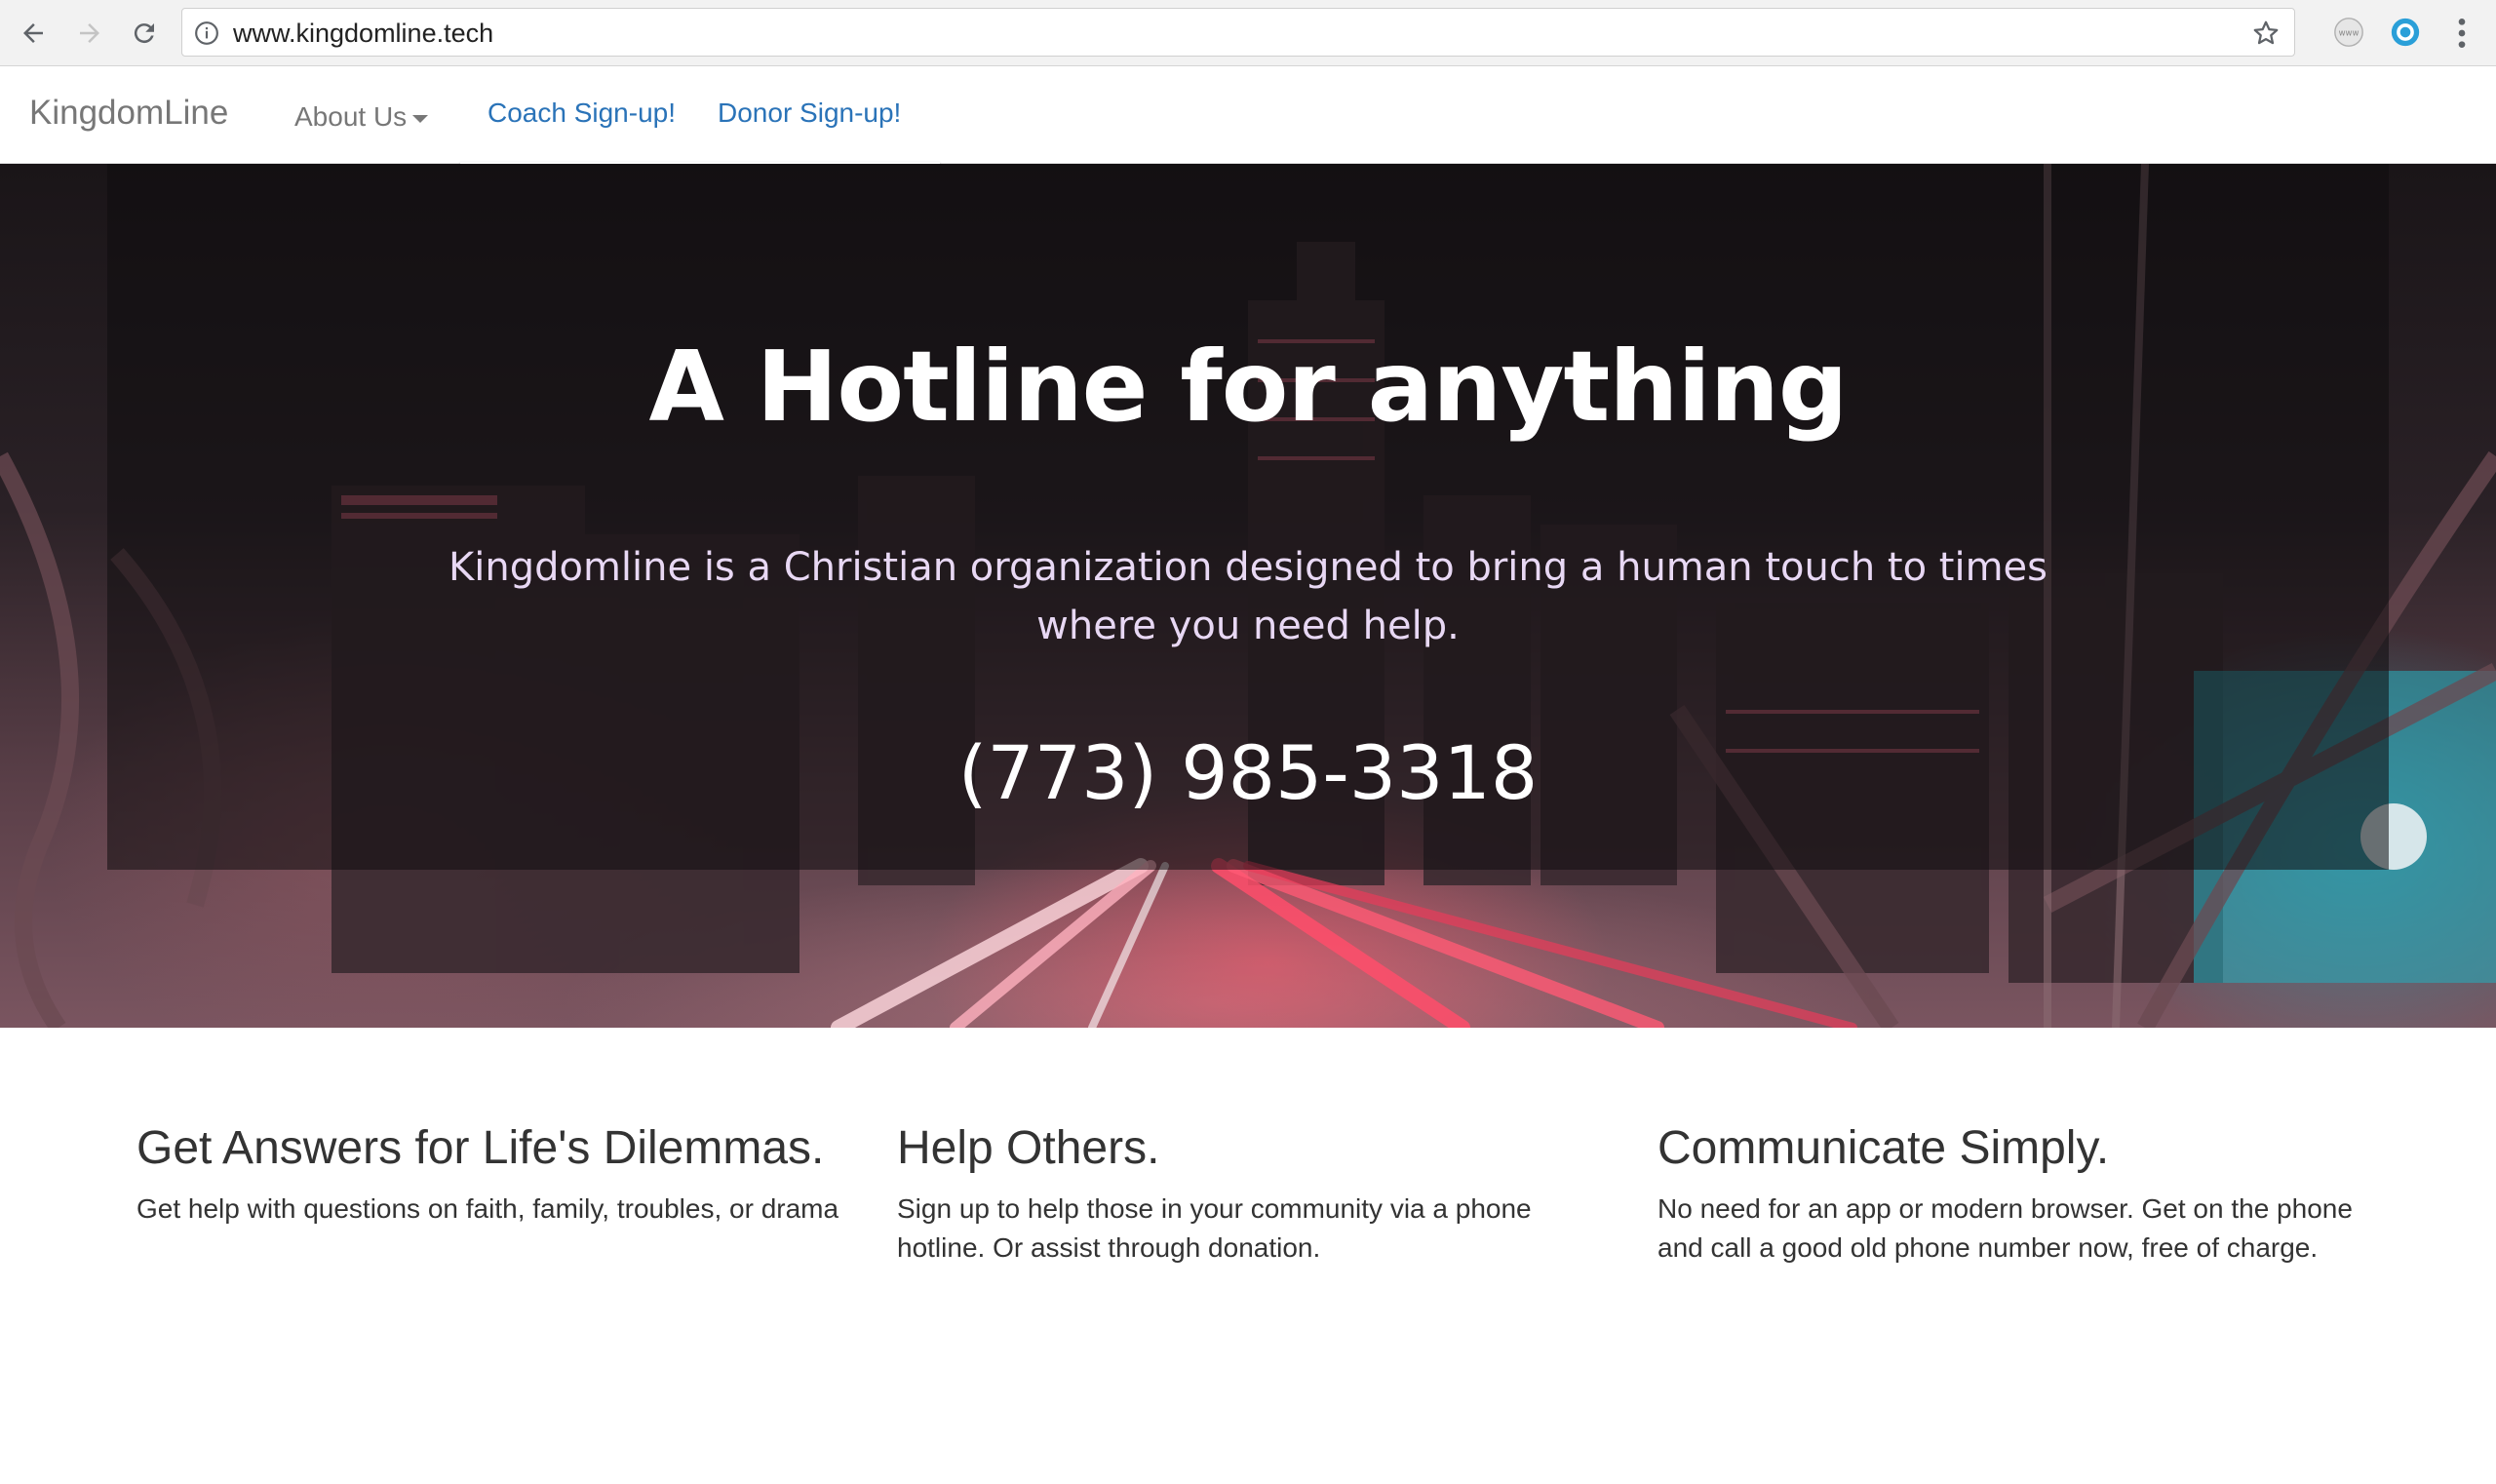 The width and height of the screenshot is (2496, 1484). What do you see at coordinates (1248, 772) in the screenshot?
I see `hotline-phone-number: (773) 985-3318` at bounding box center [1248, 772].